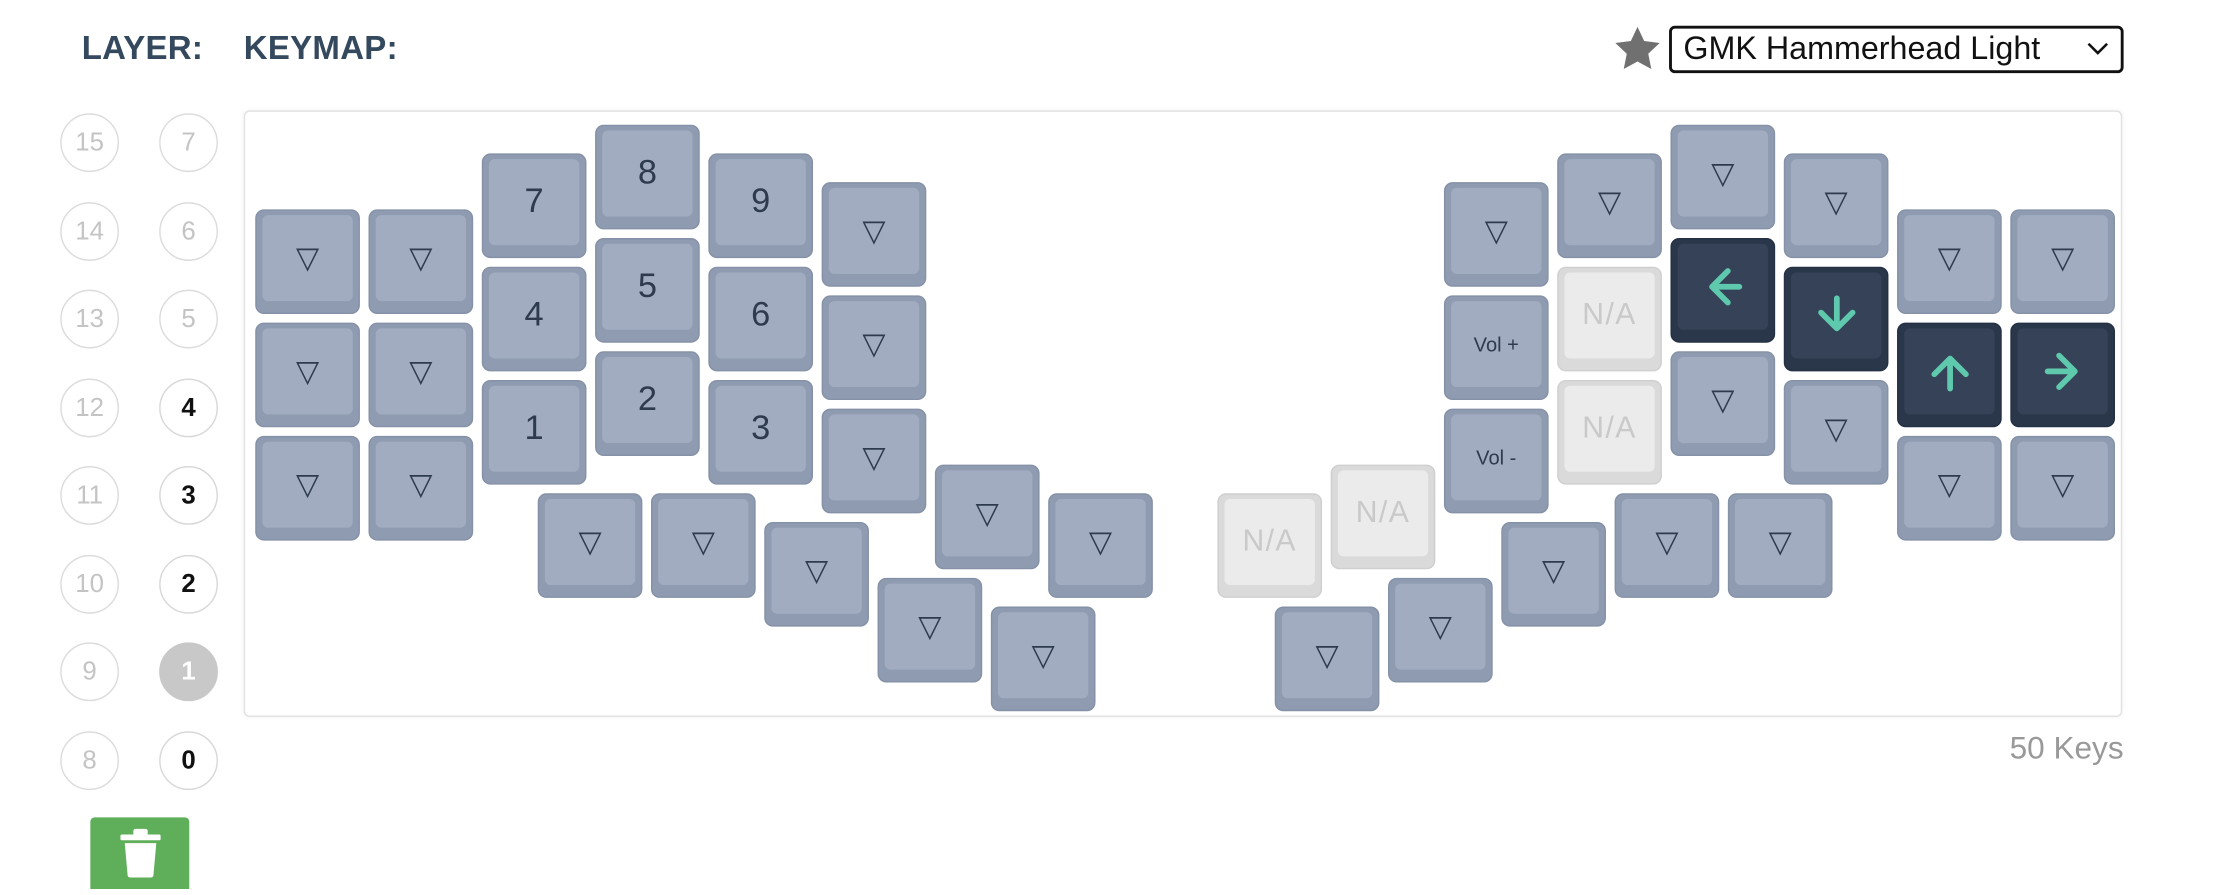 This screenshot has width=2234, height=895. Describe the element at coordinates (761, 319) in the screenshot. I see `key-10: 6` at that location.